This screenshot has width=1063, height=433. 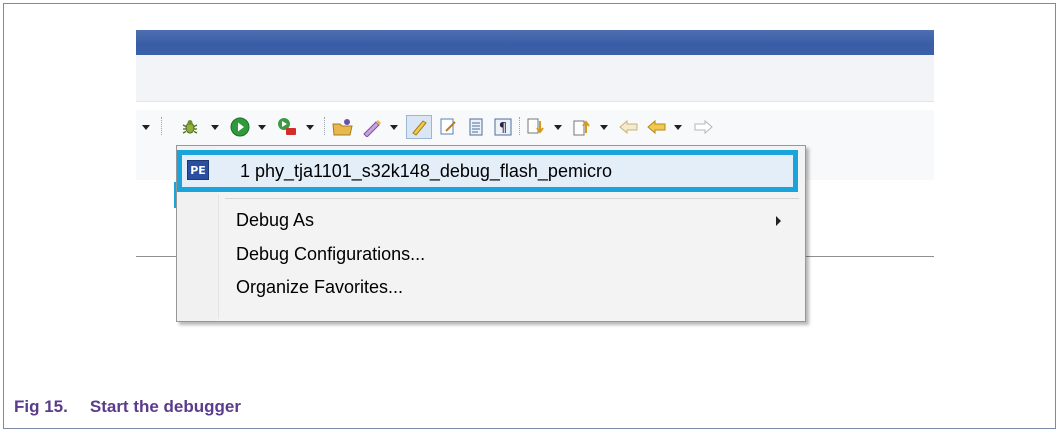 What do you see at coordinates (287, 127) in the screenshot?
I see `external-tools-icon` at bounding box center [287, 127].